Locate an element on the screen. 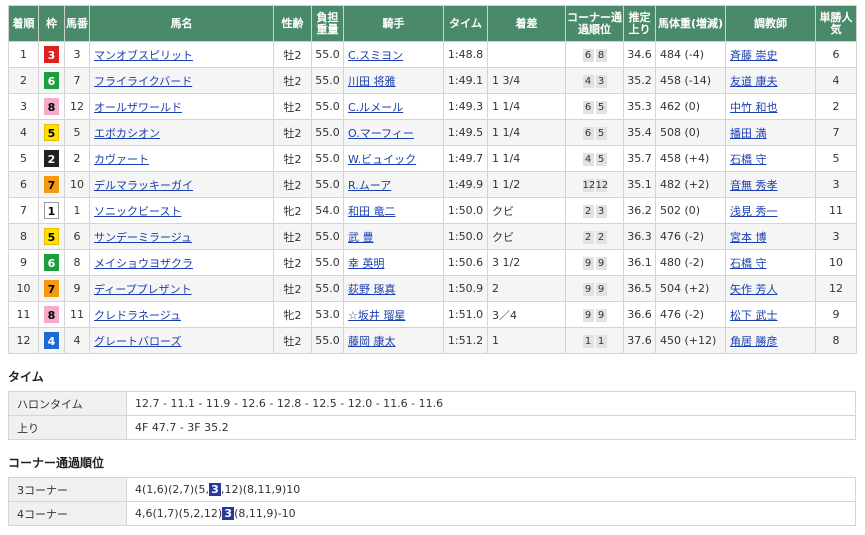 Image resolution: width=865 pixels, height=535 pixels. horse-name-link: エボカシオン is located at coordinates (127, 133).